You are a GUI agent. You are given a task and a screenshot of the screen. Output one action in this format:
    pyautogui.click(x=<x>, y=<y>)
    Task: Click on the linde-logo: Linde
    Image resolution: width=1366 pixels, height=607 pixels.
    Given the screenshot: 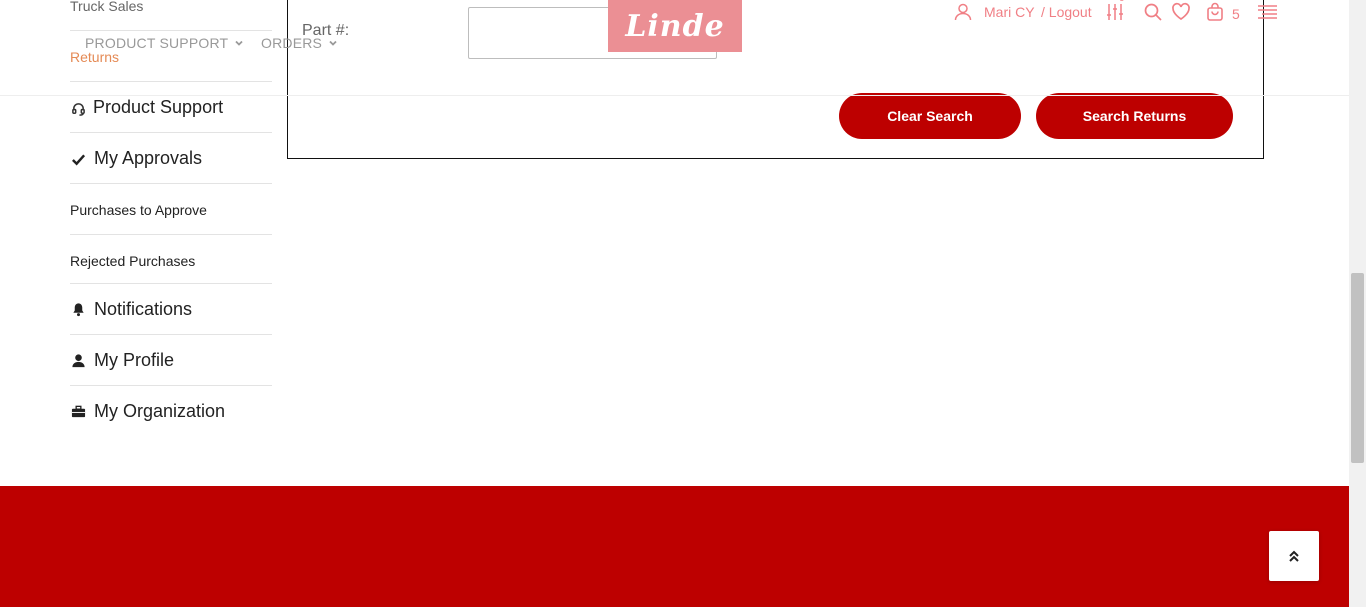 What is the action you would take?
    pyautogui.click(x=675, y=26)
    